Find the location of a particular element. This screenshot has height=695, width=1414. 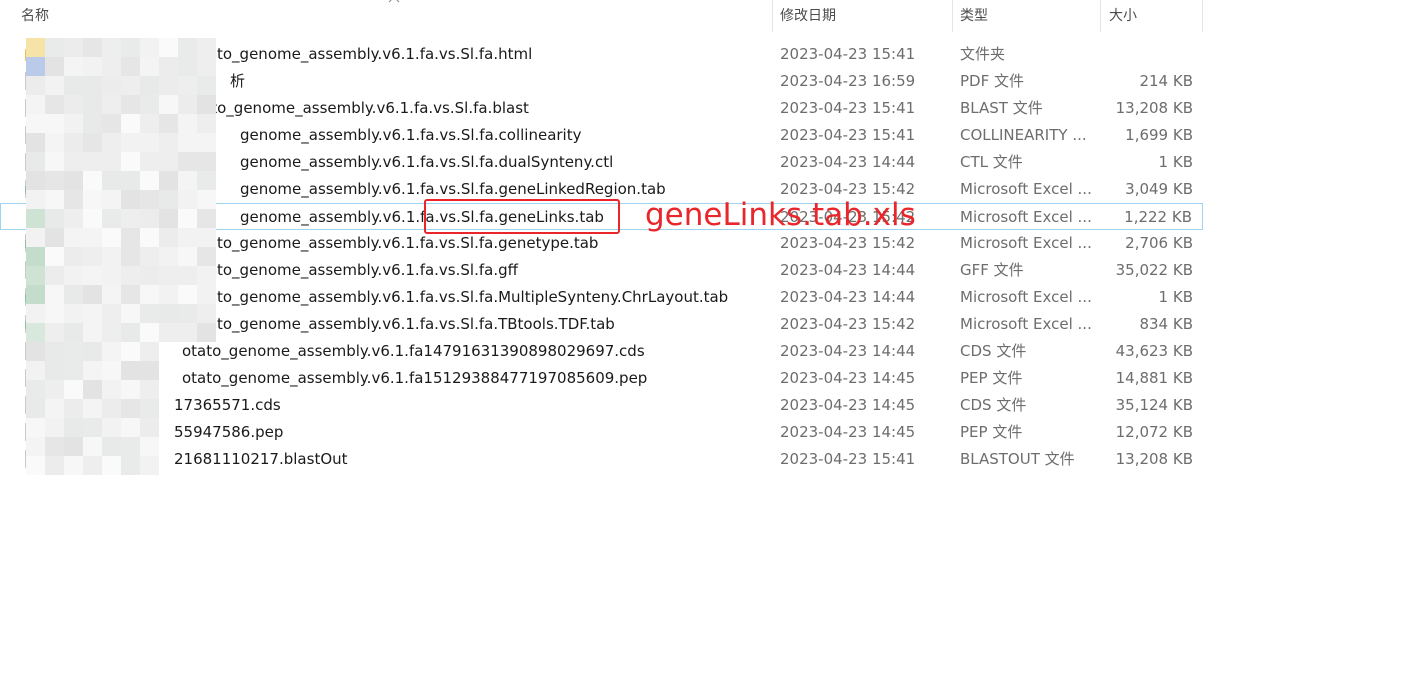

file-type: BLASTOUT 文件 is located at coordinates (1017, 459).